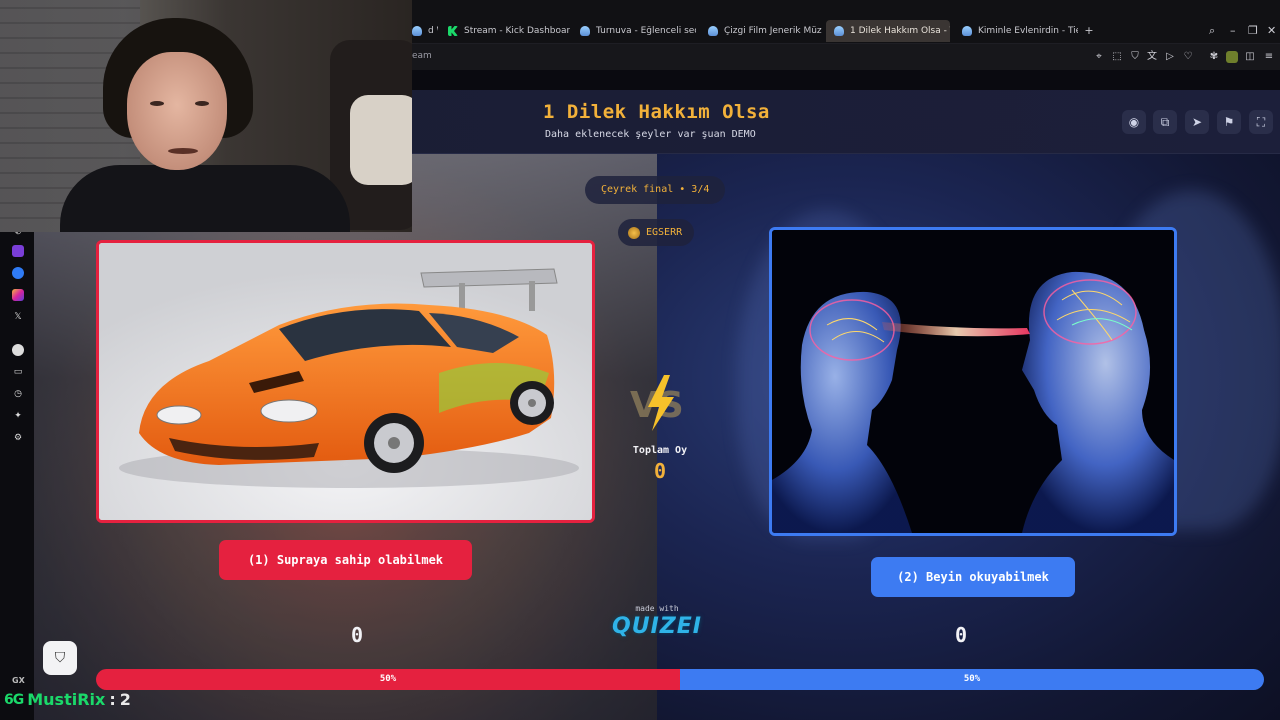  I want to click on browser-tab: Çizgi Film Jenerik Müzikle, so click(761, 31).